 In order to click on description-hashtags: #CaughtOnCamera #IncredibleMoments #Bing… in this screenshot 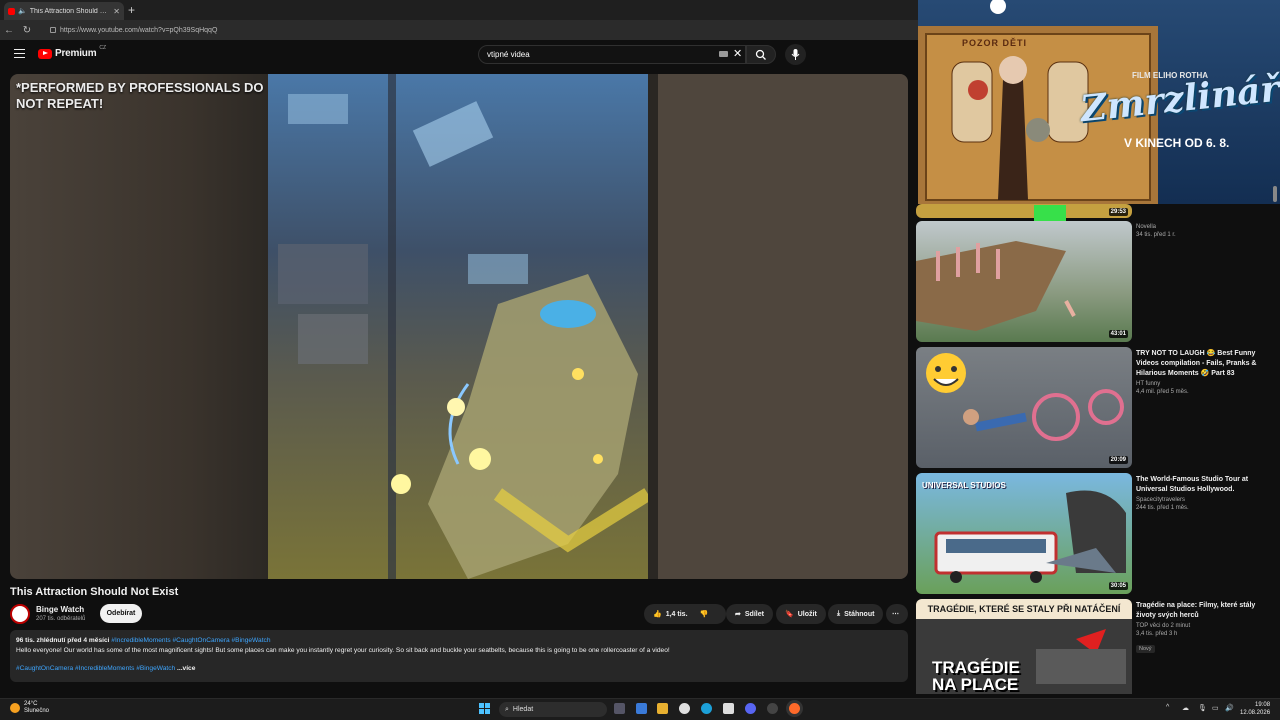, I will do `click(95, 668)`.